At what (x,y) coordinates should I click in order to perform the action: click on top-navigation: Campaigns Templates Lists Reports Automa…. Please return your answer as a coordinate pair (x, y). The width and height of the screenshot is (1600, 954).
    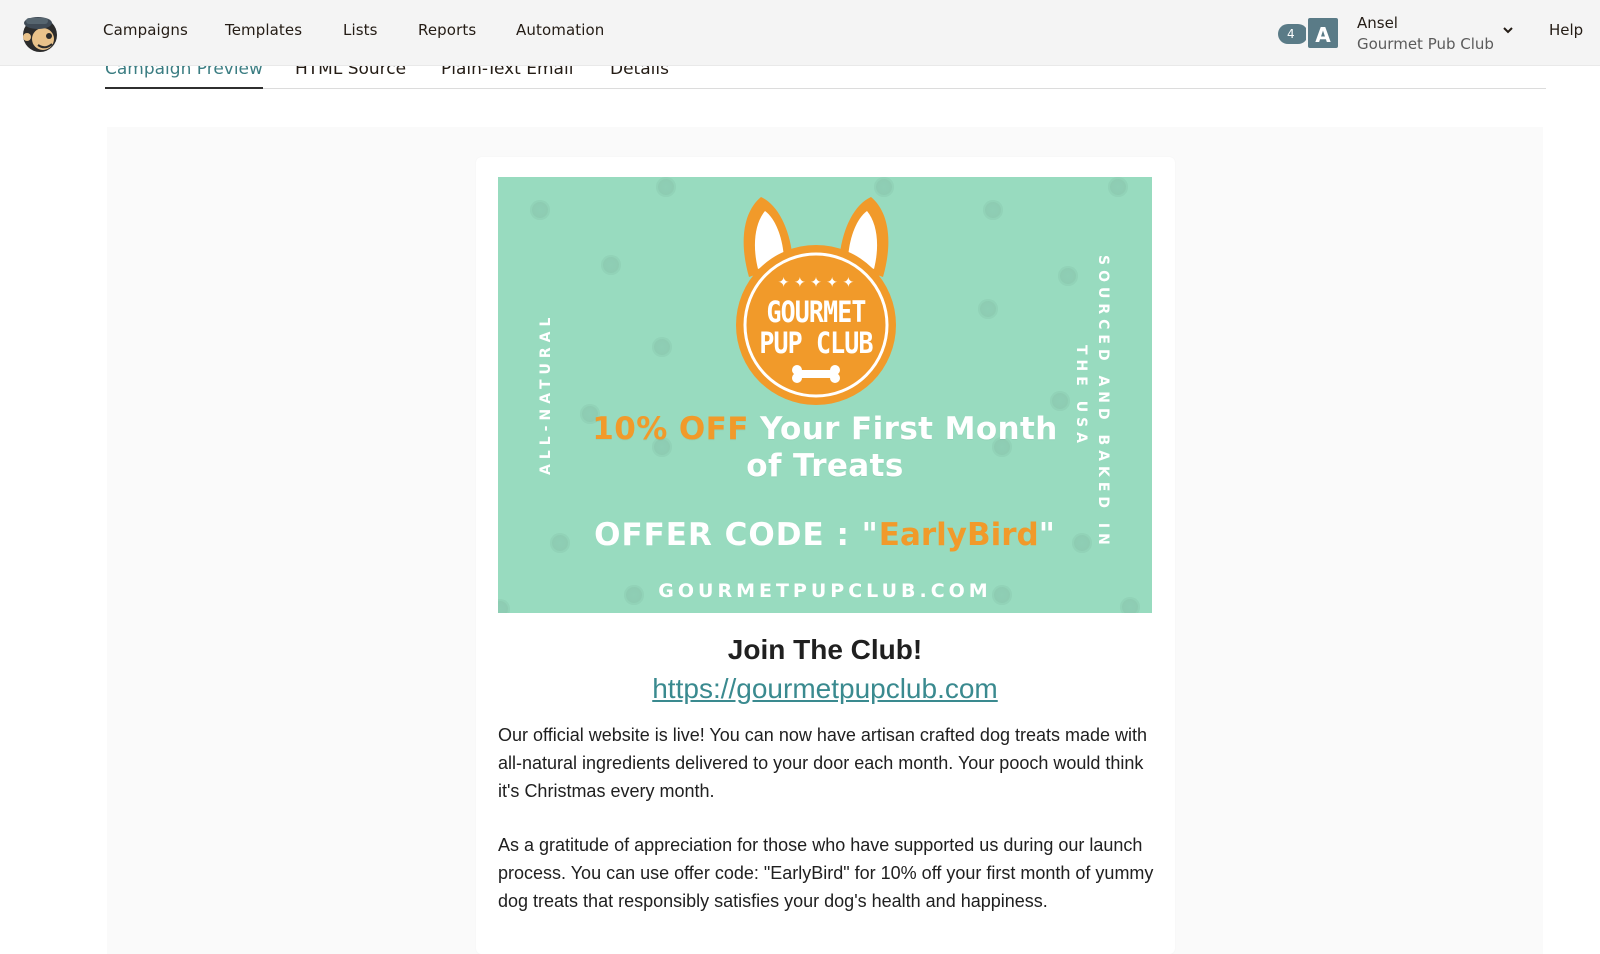
    Looking at the image, I should click on (800, 33).